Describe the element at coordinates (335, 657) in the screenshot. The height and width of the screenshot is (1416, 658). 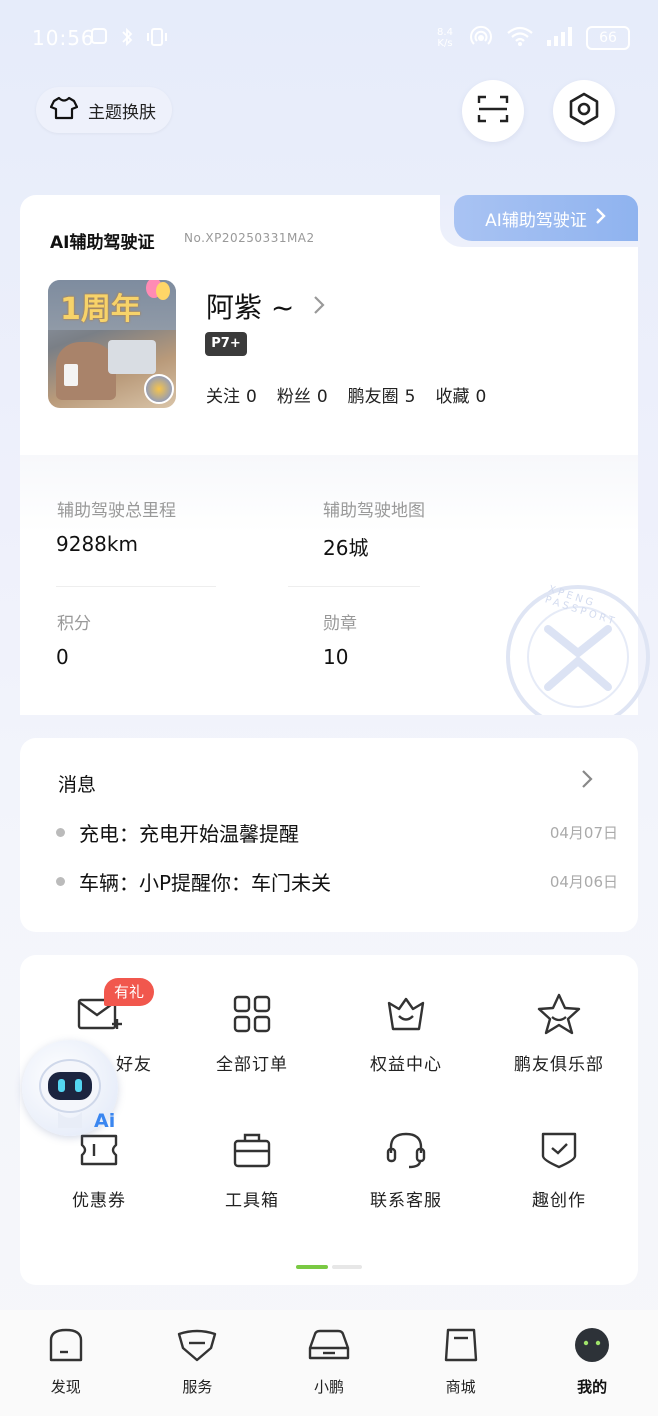
I see `stat-medals-value: 10` at that location.